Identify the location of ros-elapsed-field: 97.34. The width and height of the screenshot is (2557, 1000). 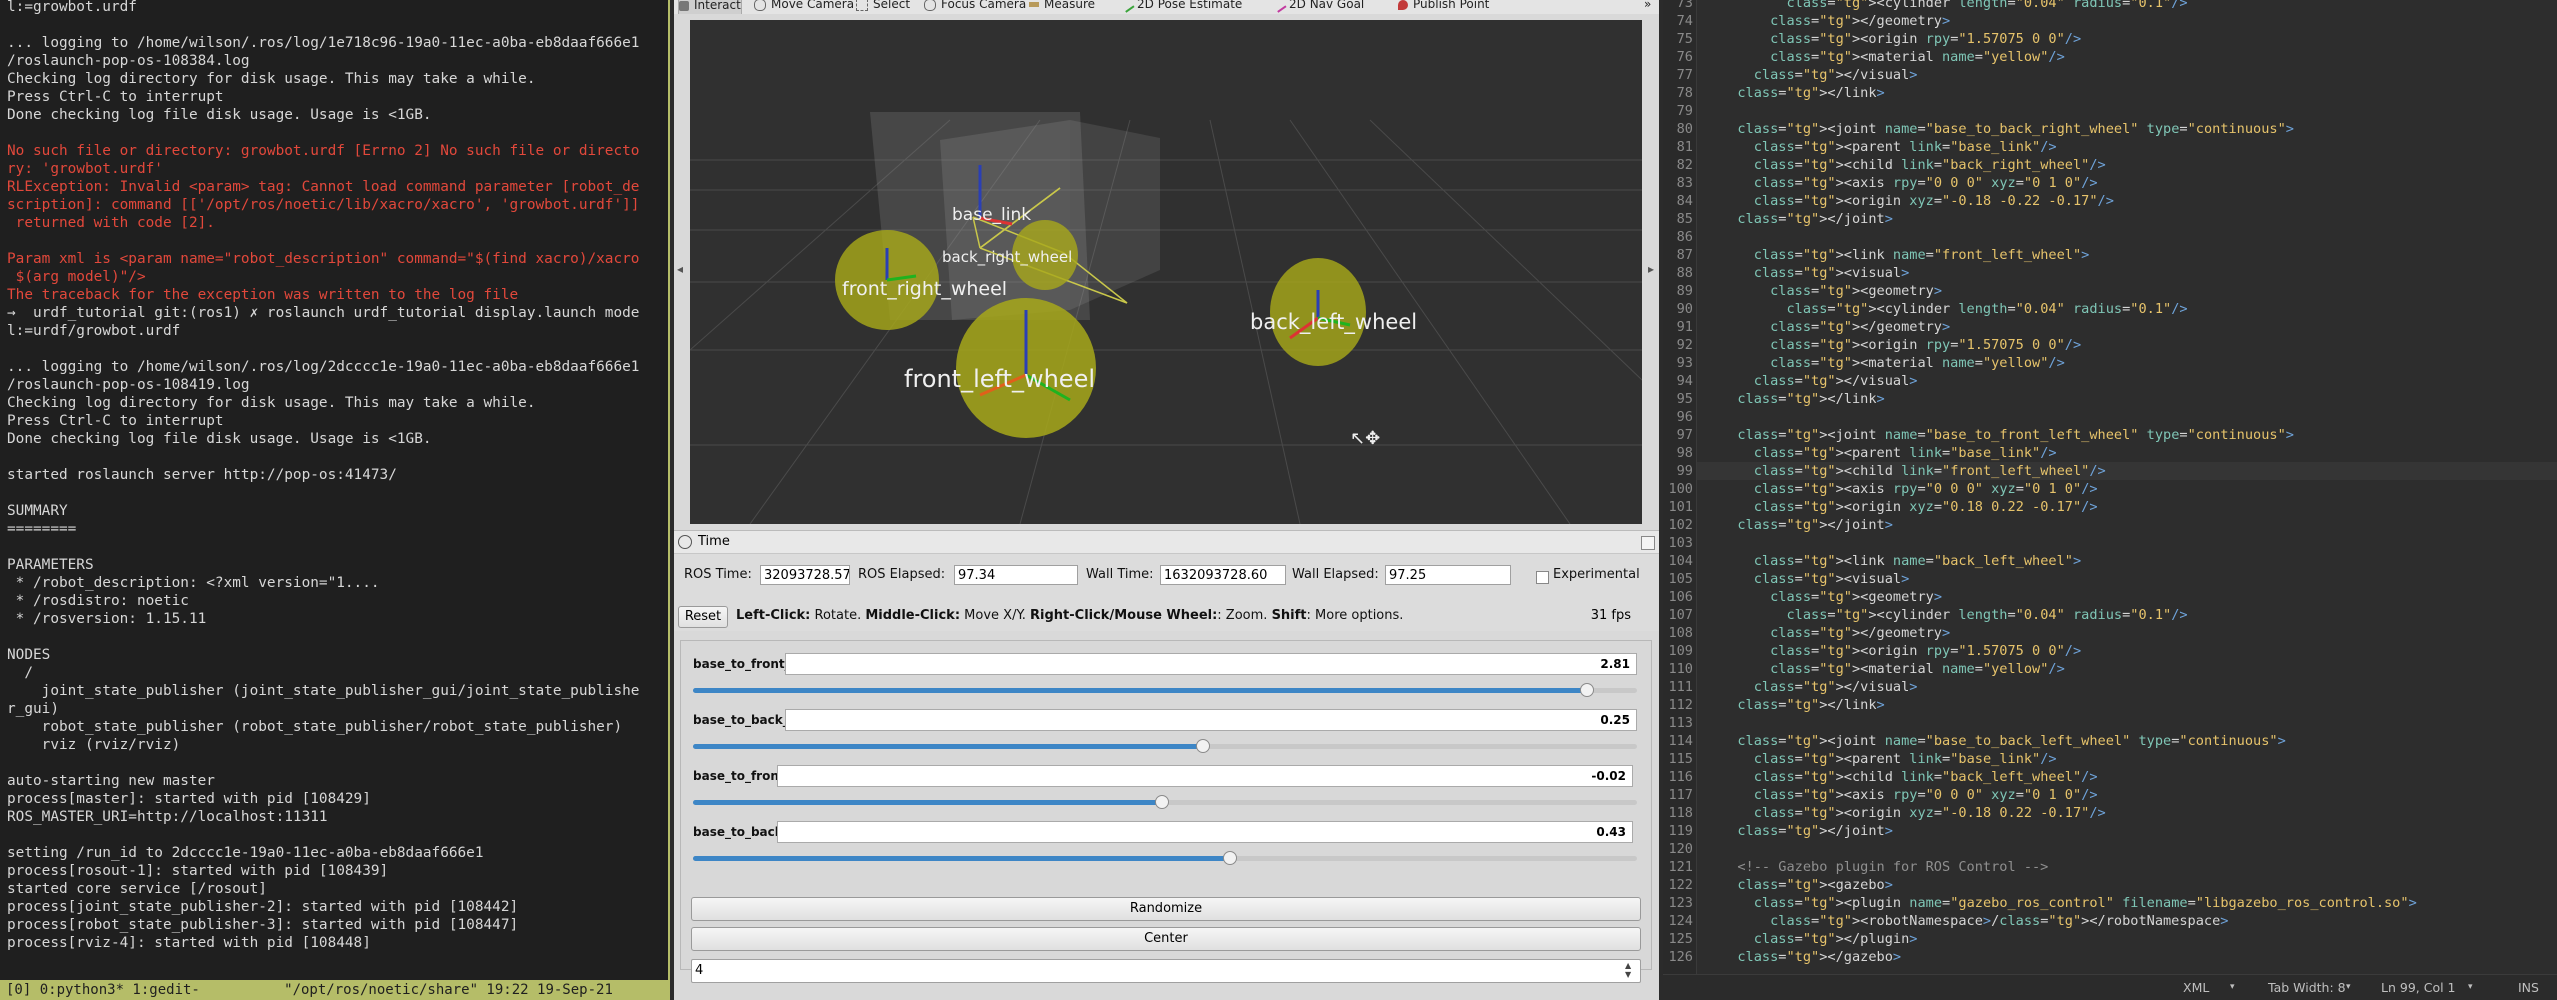
(1016, 575).